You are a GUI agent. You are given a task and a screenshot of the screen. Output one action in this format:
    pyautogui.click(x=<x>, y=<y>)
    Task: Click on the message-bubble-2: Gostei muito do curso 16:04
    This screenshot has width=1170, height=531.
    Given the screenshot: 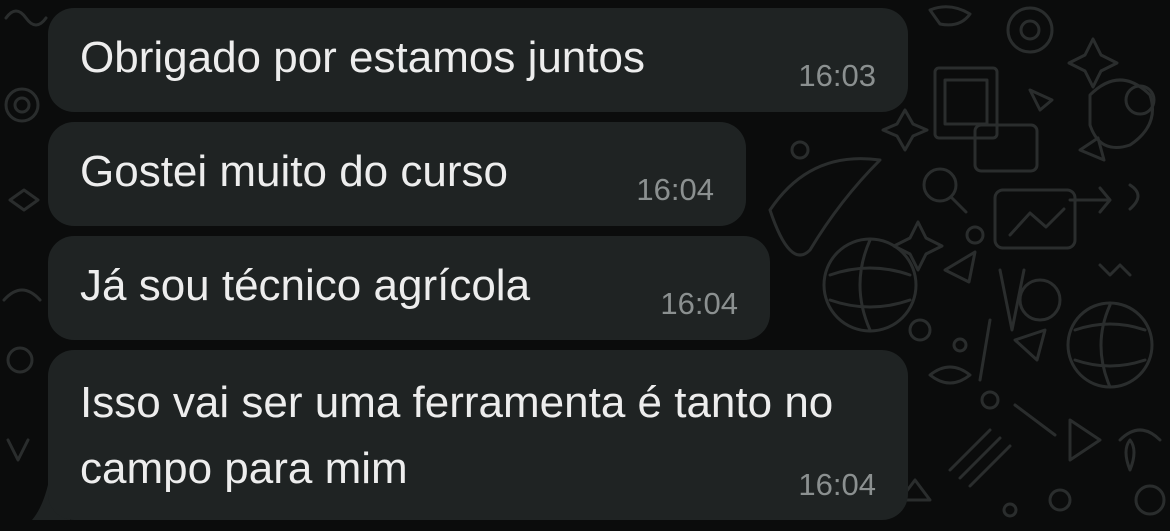 What is the action you would take?
    pyautogui.click(x=397, y=174)
    